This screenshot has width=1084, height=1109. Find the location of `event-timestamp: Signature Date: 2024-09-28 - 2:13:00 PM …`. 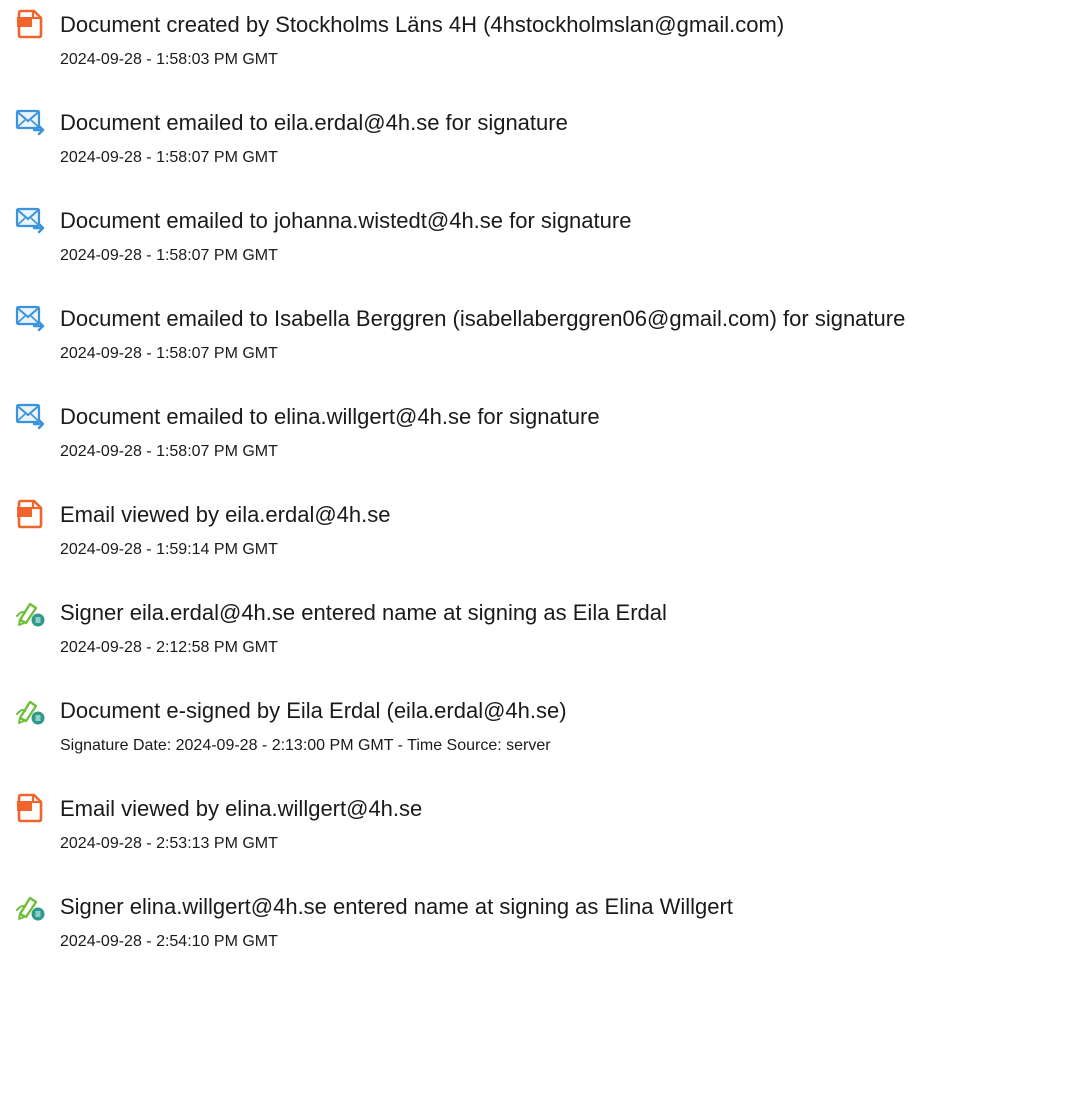

event-timestamp: Signature Date: 2024-09-28 - 2:13:00 PM … is located at coordinates (305, 745).